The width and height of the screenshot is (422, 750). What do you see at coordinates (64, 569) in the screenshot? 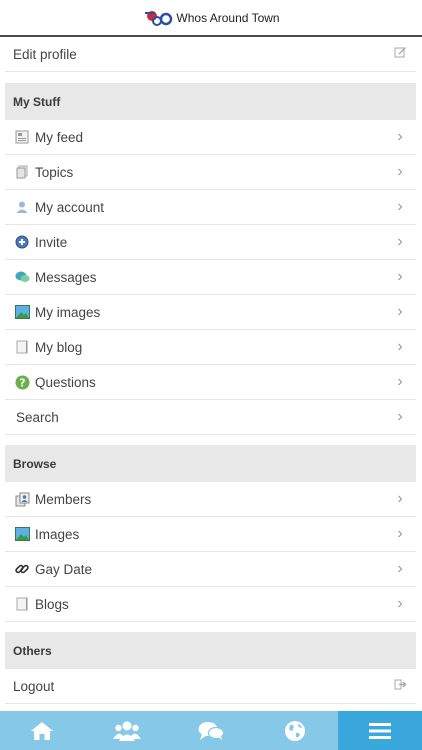
I see `menu-item-label: Gay Date` at bounding box center [64, 569].